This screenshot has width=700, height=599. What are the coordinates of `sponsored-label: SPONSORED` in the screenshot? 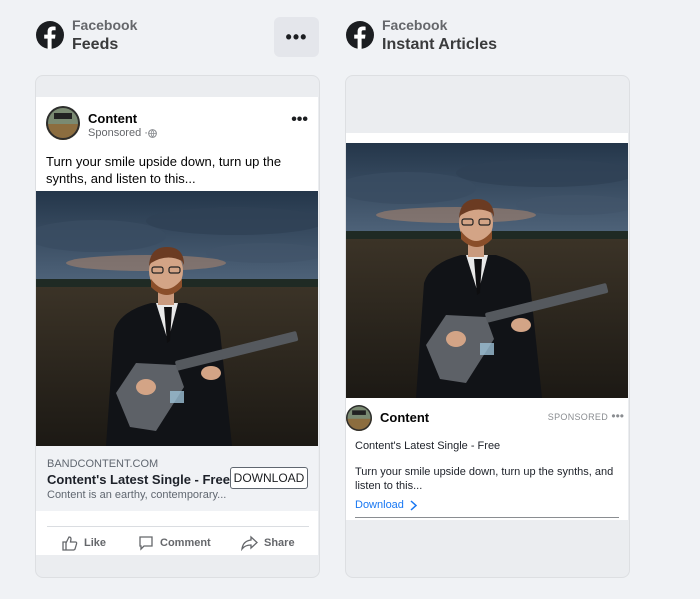 It's located at (577, 417).